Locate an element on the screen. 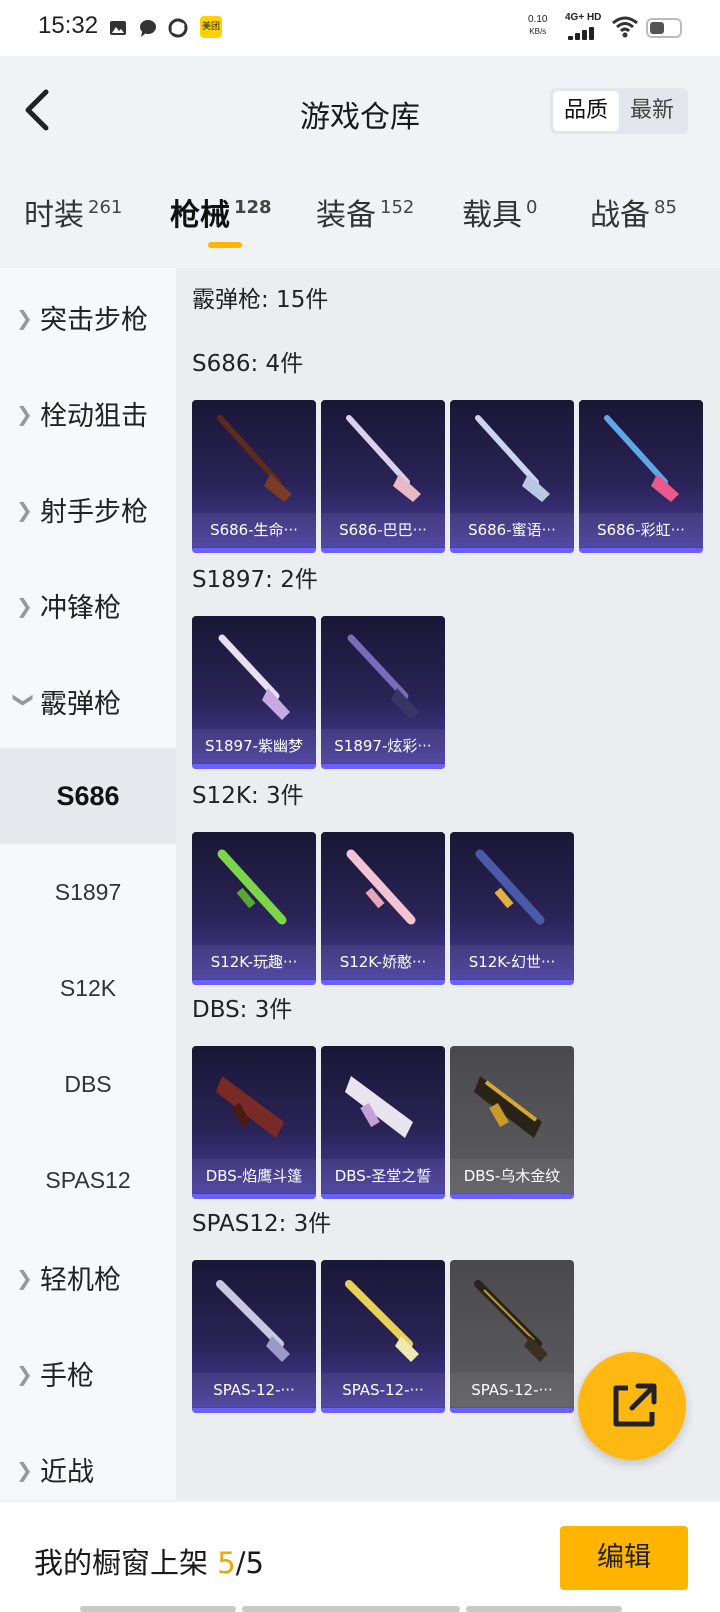  sidebar-item-label: 手枪 is located at coordinates (67, 1376).